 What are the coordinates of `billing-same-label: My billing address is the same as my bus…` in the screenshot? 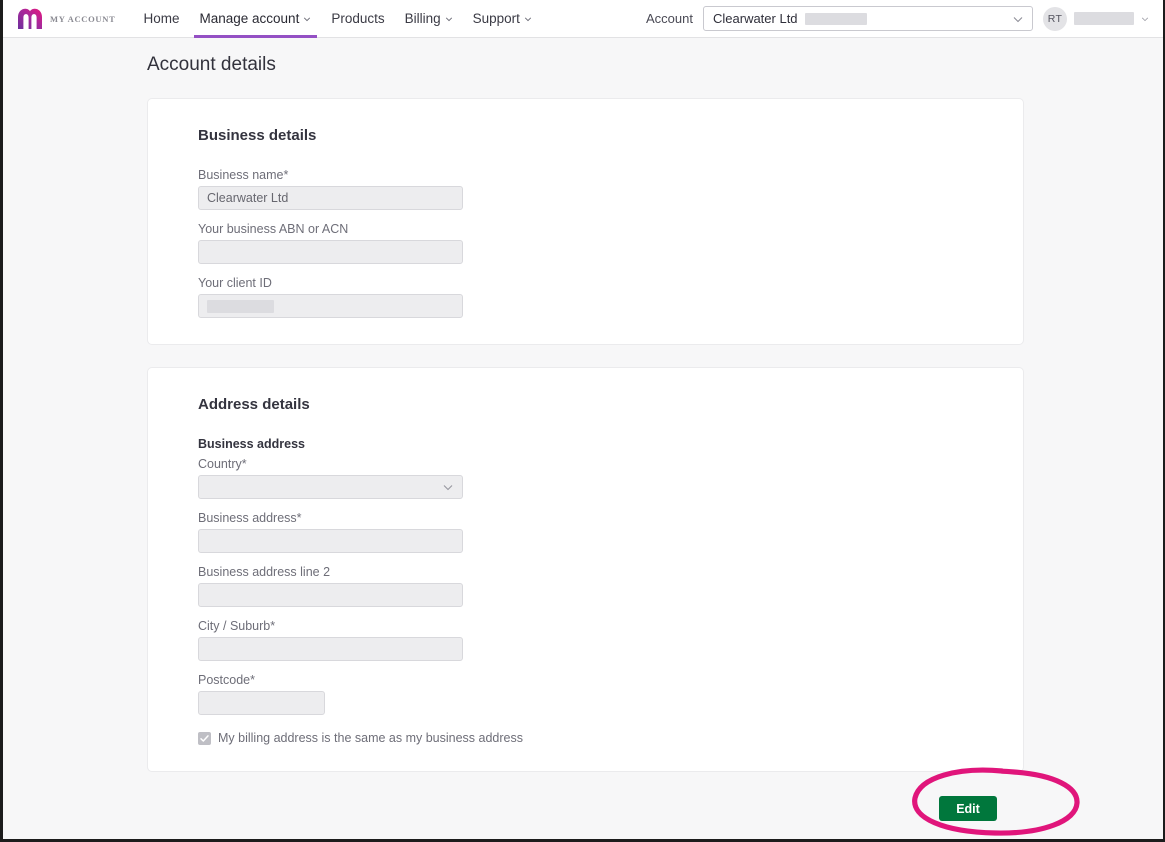 It's located at (370, 738).